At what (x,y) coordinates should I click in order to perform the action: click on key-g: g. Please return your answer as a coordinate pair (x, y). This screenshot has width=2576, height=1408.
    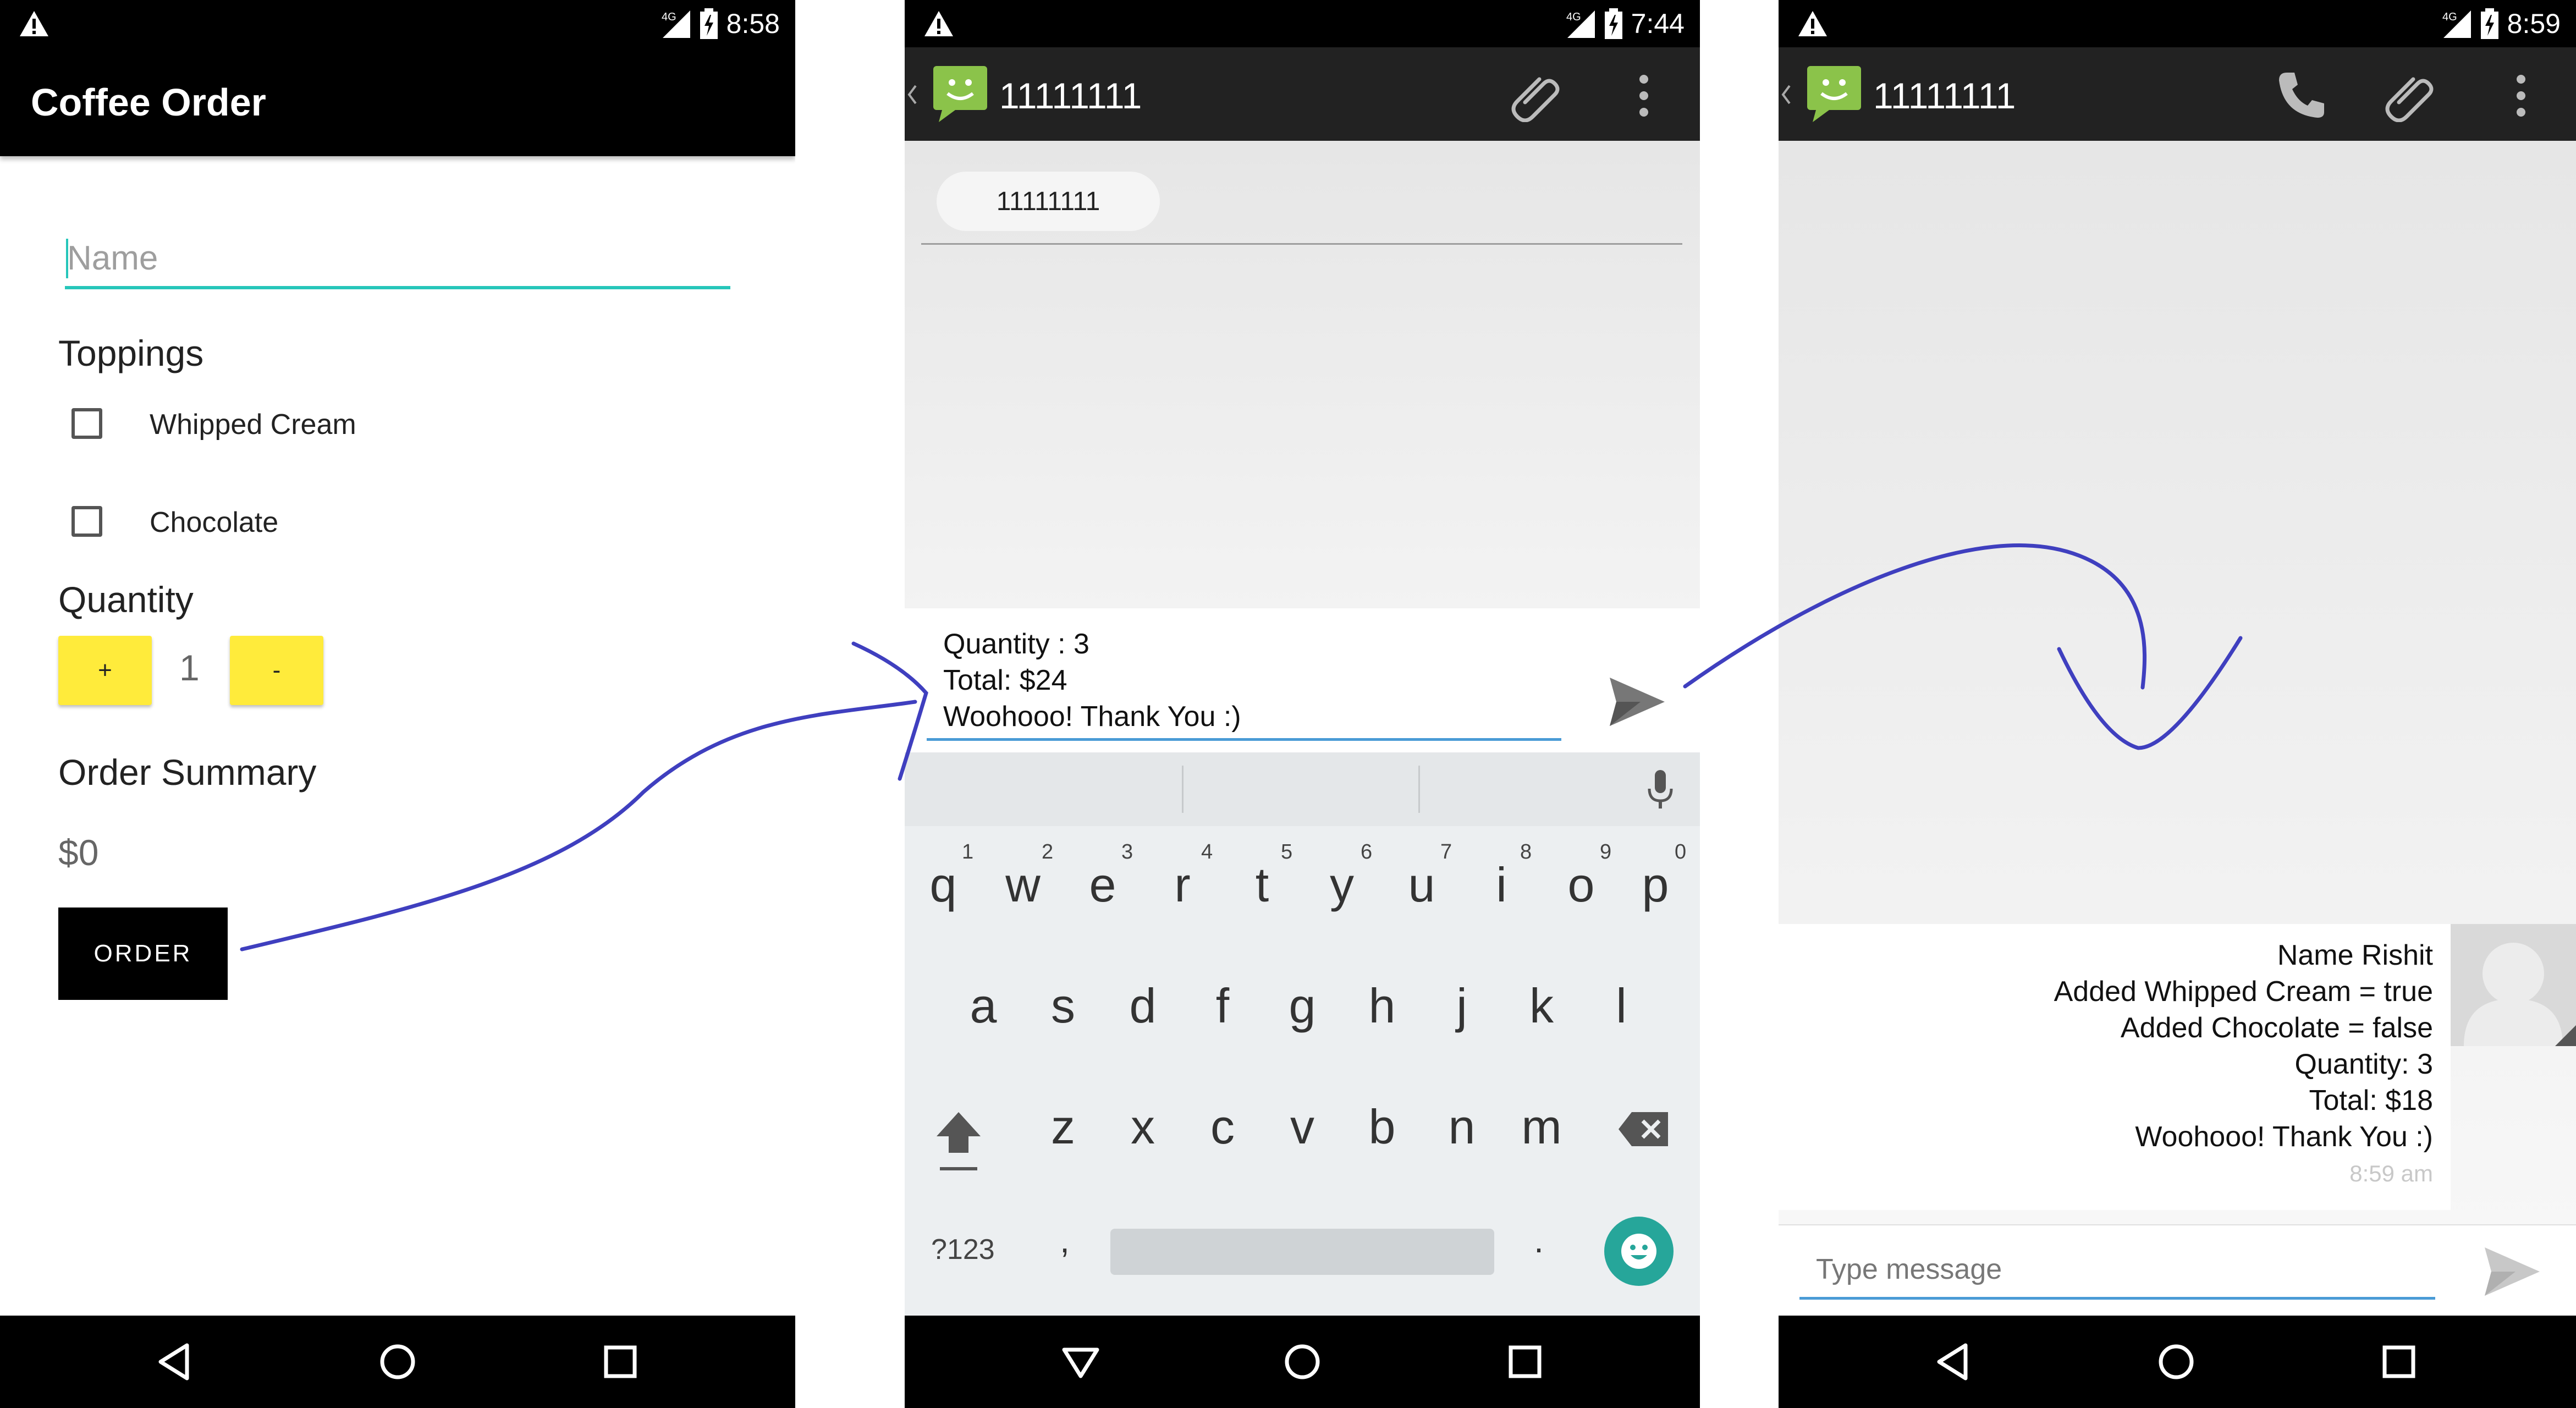
    Looking at the image, I should click on (1302, 1006).